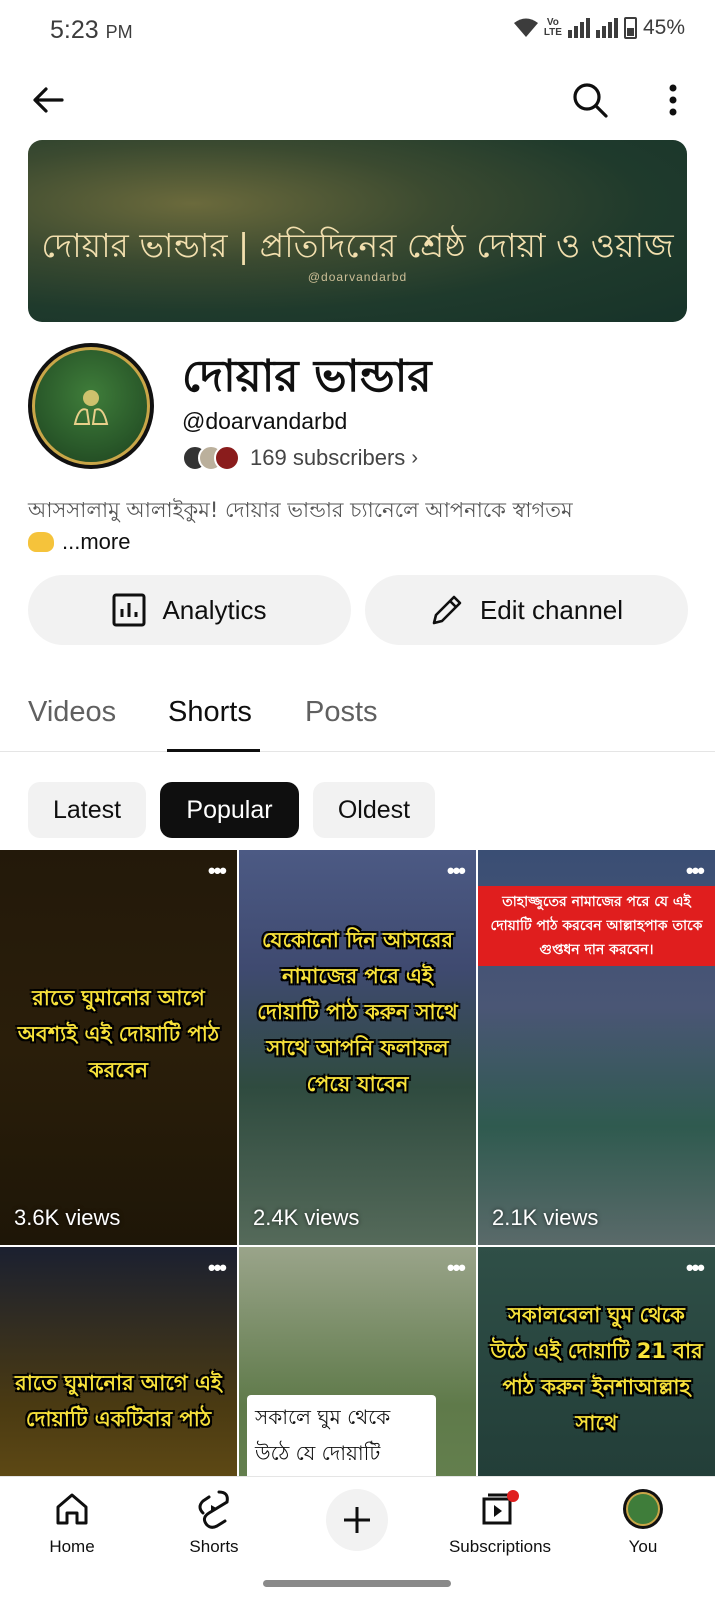  What do you see at coordinates (552, 27) in the screenshot?
I see `volte-icon: Vo LTE` at bounding box center [552, 27].